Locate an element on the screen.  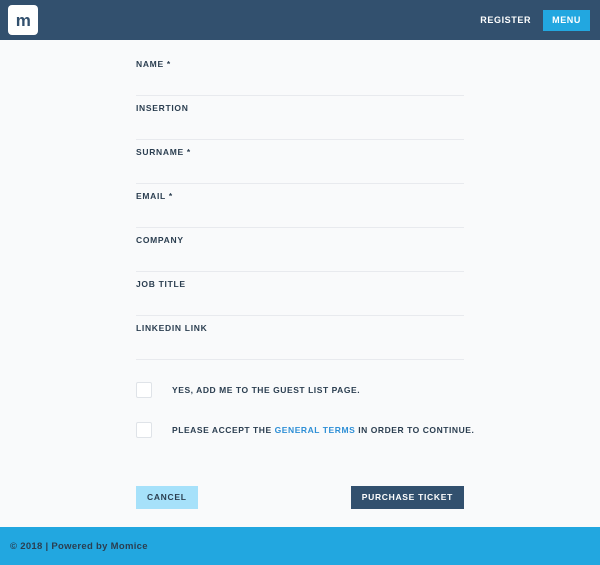
field-job-title: JOB TITLE is located at coordinates (300, 294).